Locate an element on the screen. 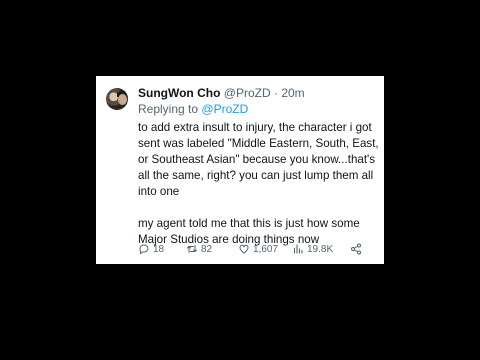  retweet-button: 82 is located at coordinates (212, 249).